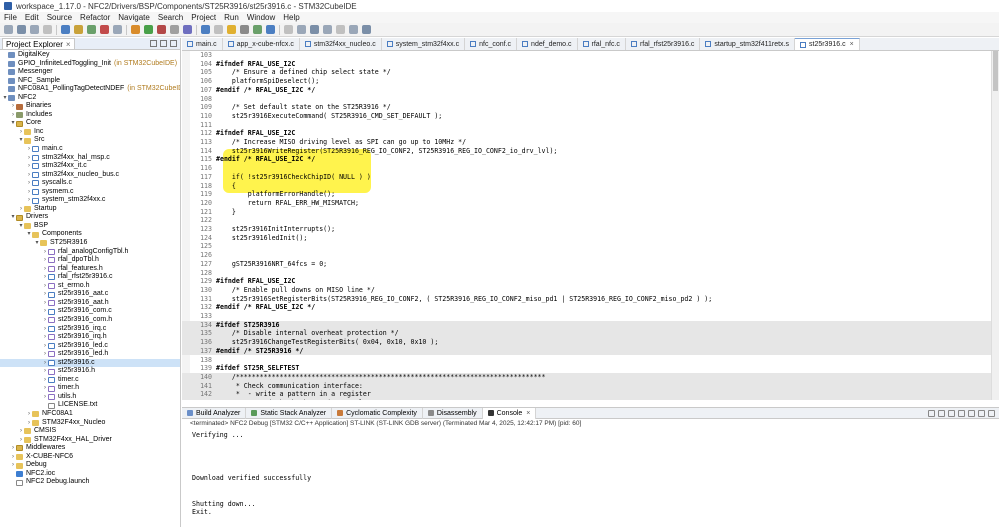 This screenshot has width=999, height=527. Describe the element at coordinates (291, 17) in the screenshot. I see `menu-item-help: Help` at that location.